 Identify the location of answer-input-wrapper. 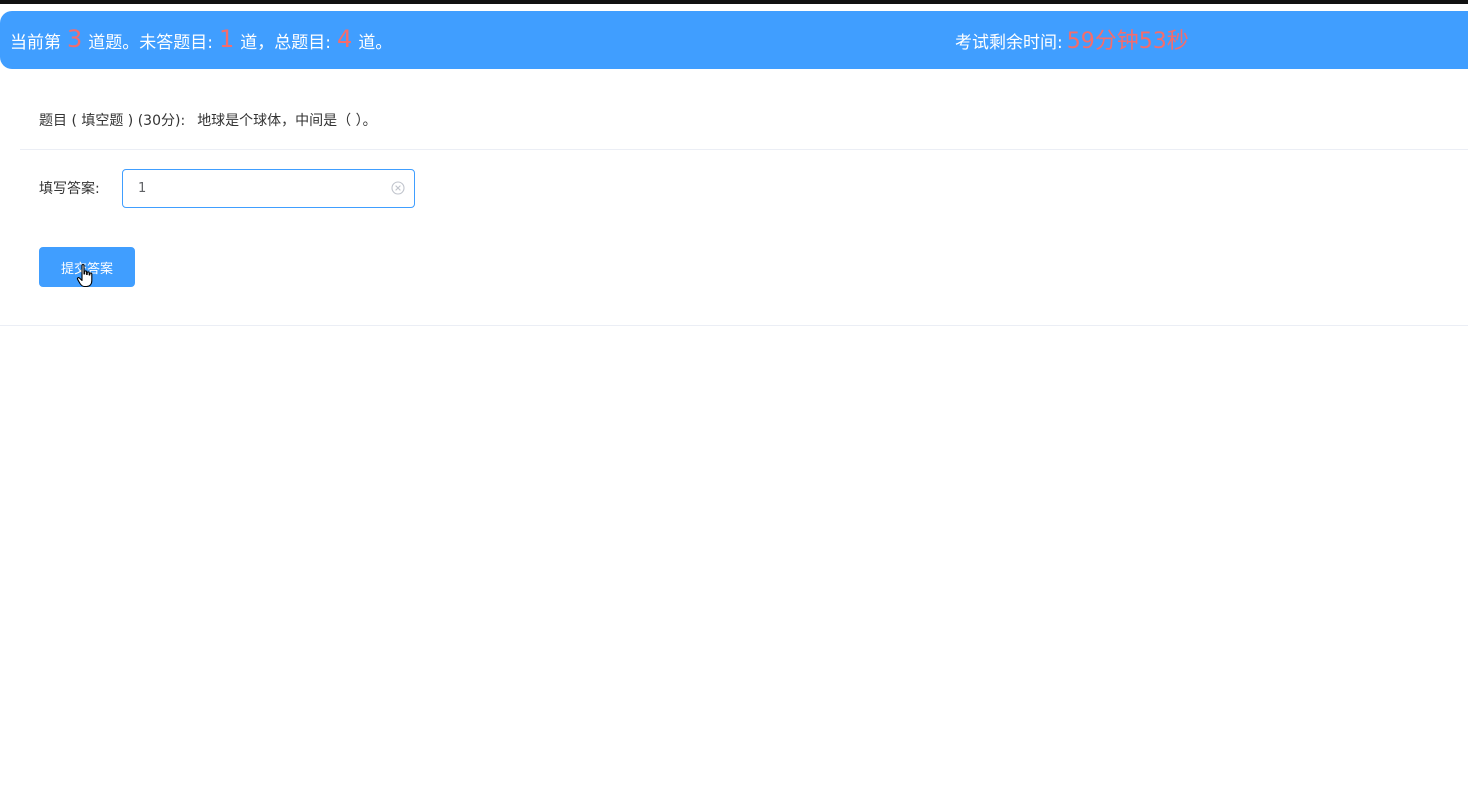
(268, 188).